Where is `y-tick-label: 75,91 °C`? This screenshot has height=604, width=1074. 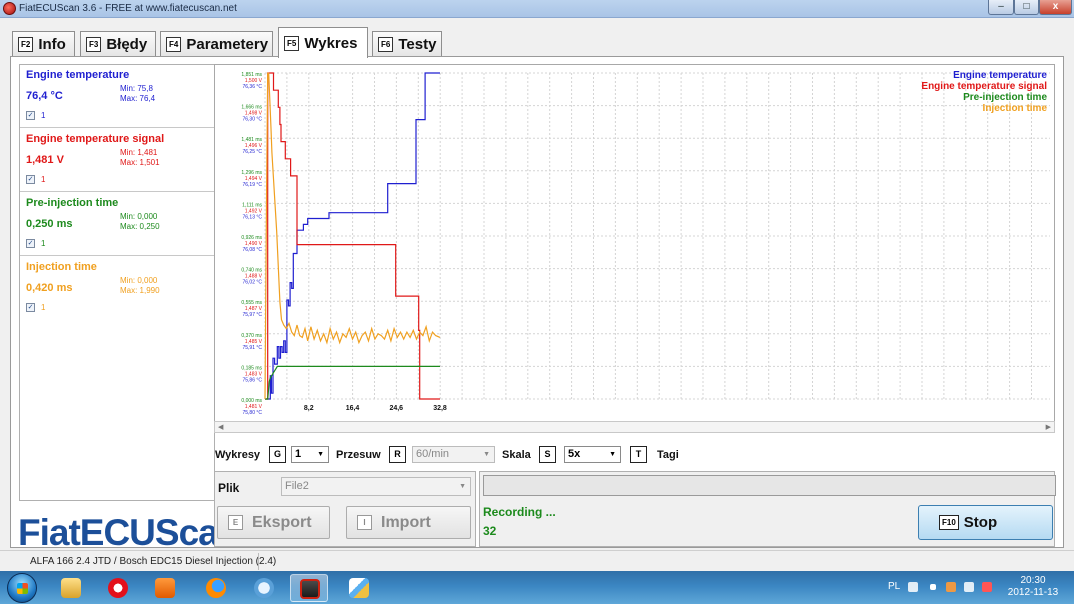 y-tick-label: 75,91 °C is located at coordinates (252, 348).